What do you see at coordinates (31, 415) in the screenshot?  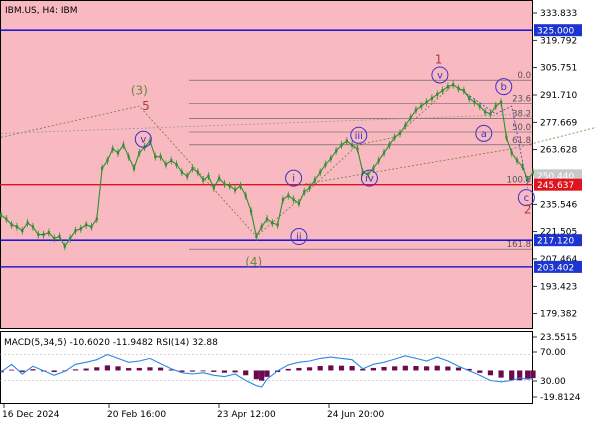 I see `time-tick-label-0: 16 Dec 2024` at bounding box center [31, 415].